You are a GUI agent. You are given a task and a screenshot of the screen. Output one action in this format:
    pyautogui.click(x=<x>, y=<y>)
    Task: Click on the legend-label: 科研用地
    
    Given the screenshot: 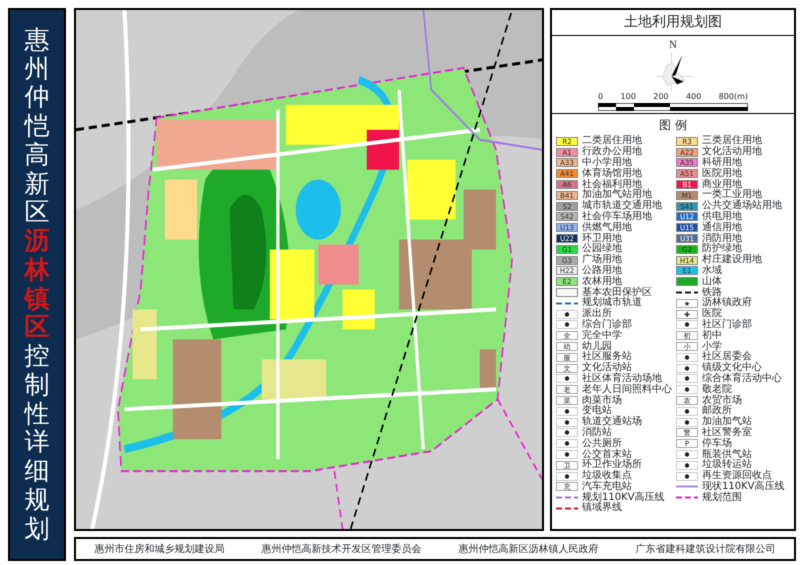 What is the action you would take?
    pyautogui.click(x=722, y=163)
    